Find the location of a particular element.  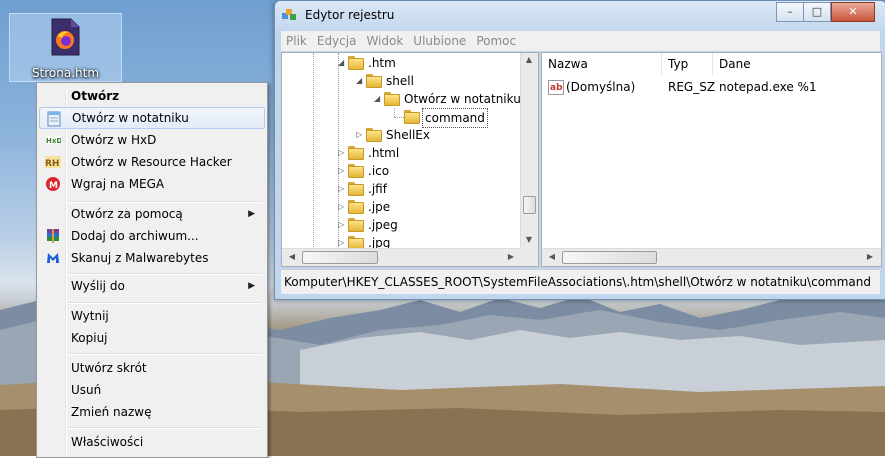

menu-view: Widok is located at coordinates (384, 41).